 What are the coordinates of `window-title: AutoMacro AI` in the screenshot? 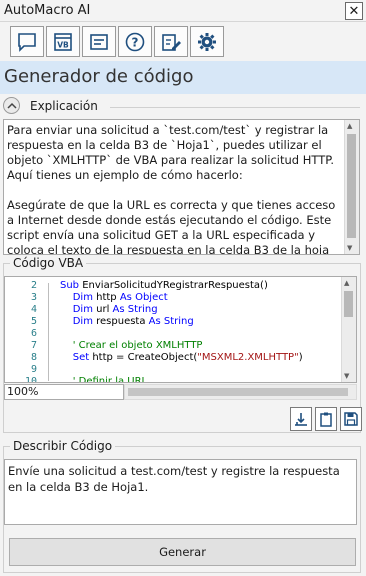 It's located at (47, 10).